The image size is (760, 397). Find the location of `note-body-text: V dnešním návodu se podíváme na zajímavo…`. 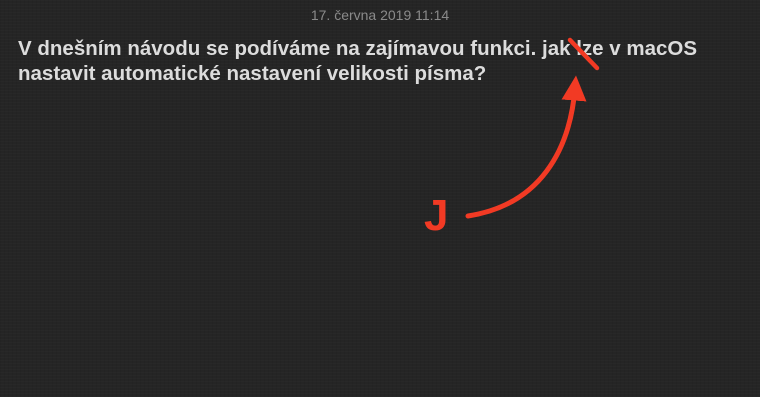

note-body-text: V dnešním návodu se podíváme na zajímavo… is located at coordinates (385, 61).